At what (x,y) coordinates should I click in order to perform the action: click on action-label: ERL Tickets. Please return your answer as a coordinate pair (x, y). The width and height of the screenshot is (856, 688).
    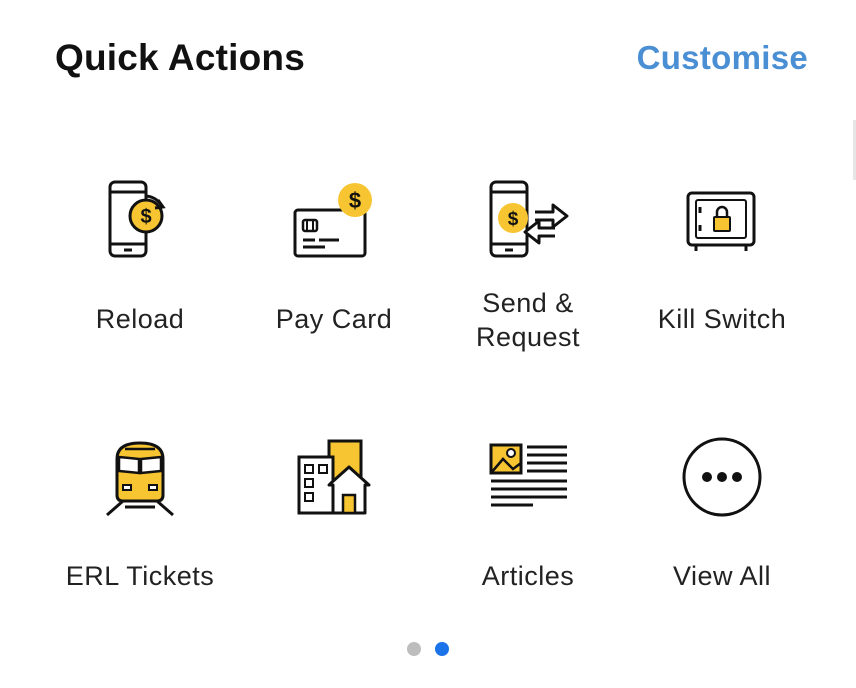
    Looking at the image, I should click on (140, 576).